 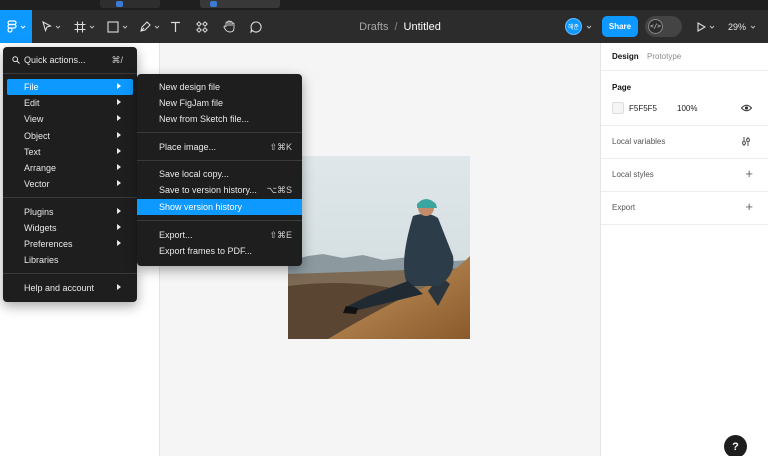 I want to click on move-tool-icon, so click(x=46, y=26).